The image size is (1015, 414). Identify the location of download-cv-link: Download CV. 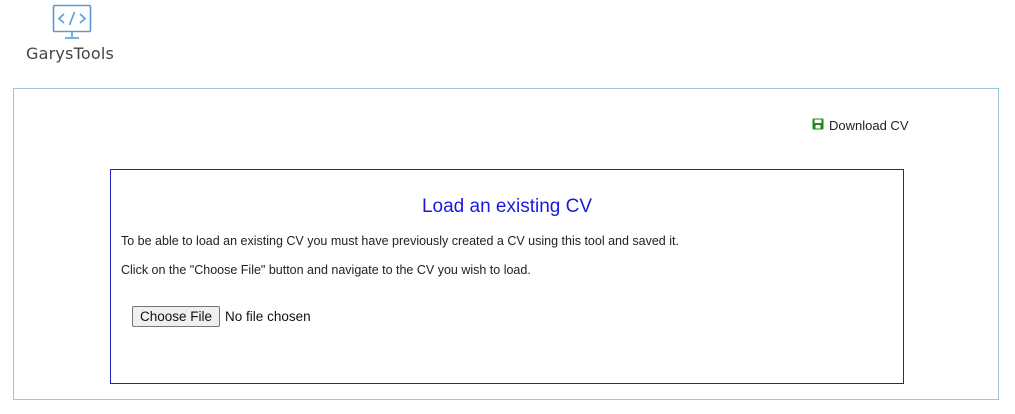
(860, 125).